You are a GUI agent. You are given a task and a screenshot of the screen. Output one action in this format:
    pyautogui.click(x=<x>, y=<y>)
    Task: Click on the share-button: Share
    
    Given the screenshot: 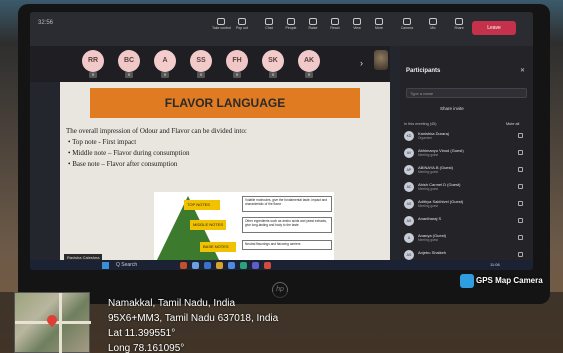 What is the action you would take?
    pyautogui.click(x=459, y=24)
    